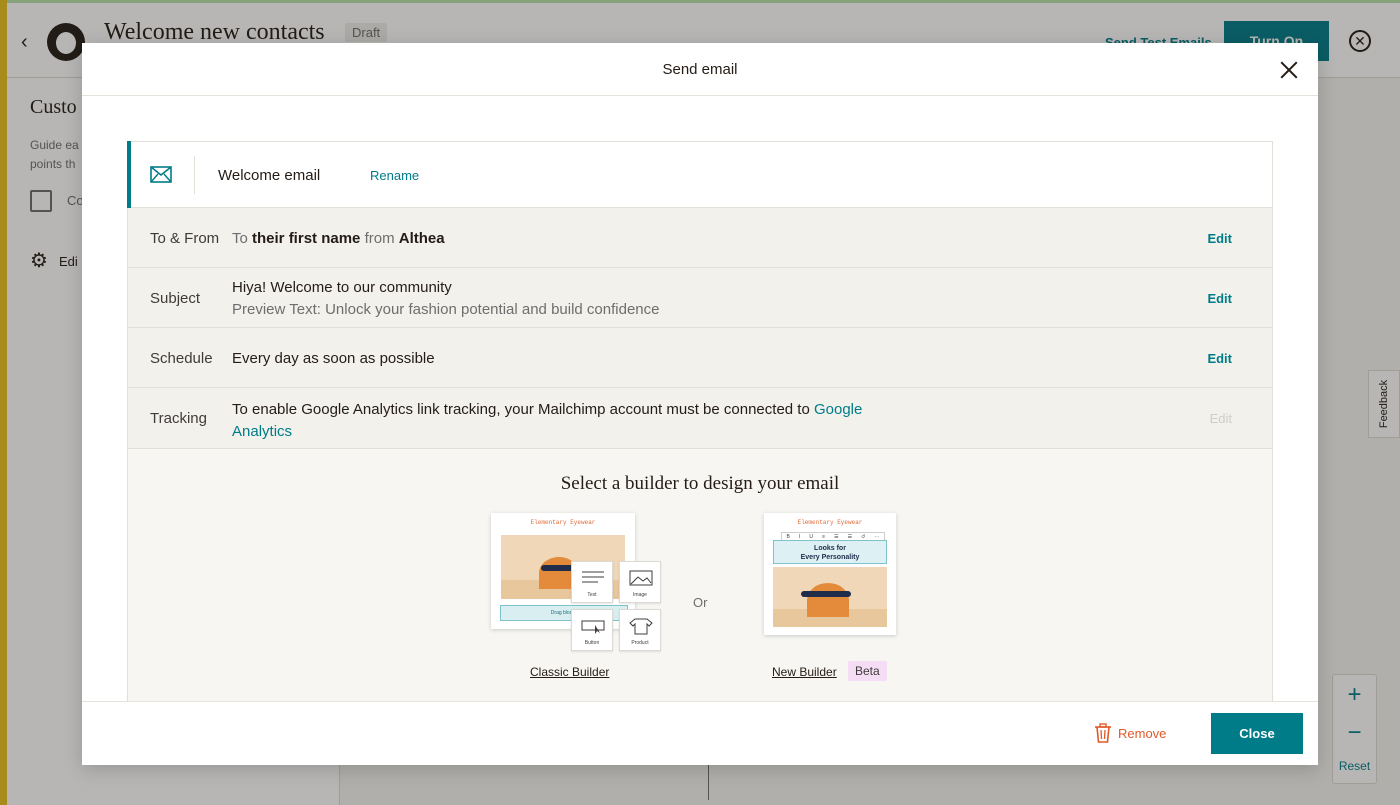  I want to click on product-block-tile: Product, so click(640, 630).